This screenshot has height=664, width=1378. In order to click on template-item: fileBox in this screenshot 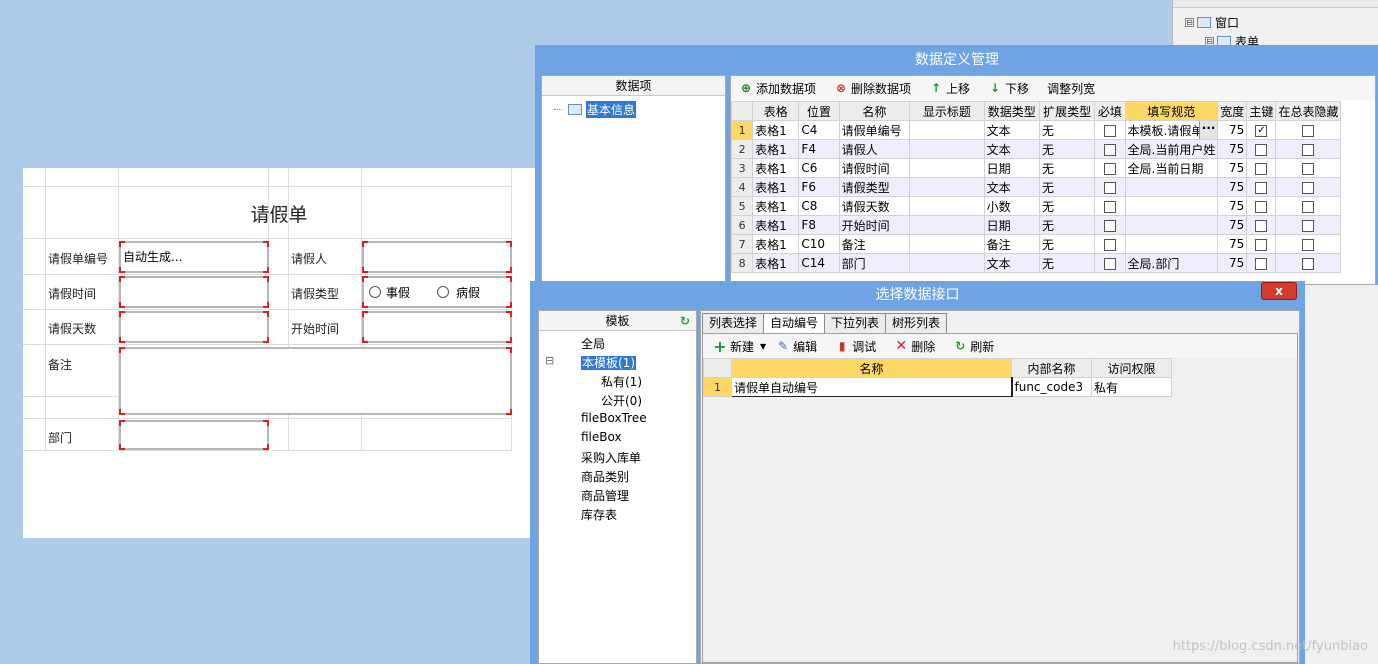, I will do `click(601, 437)`.